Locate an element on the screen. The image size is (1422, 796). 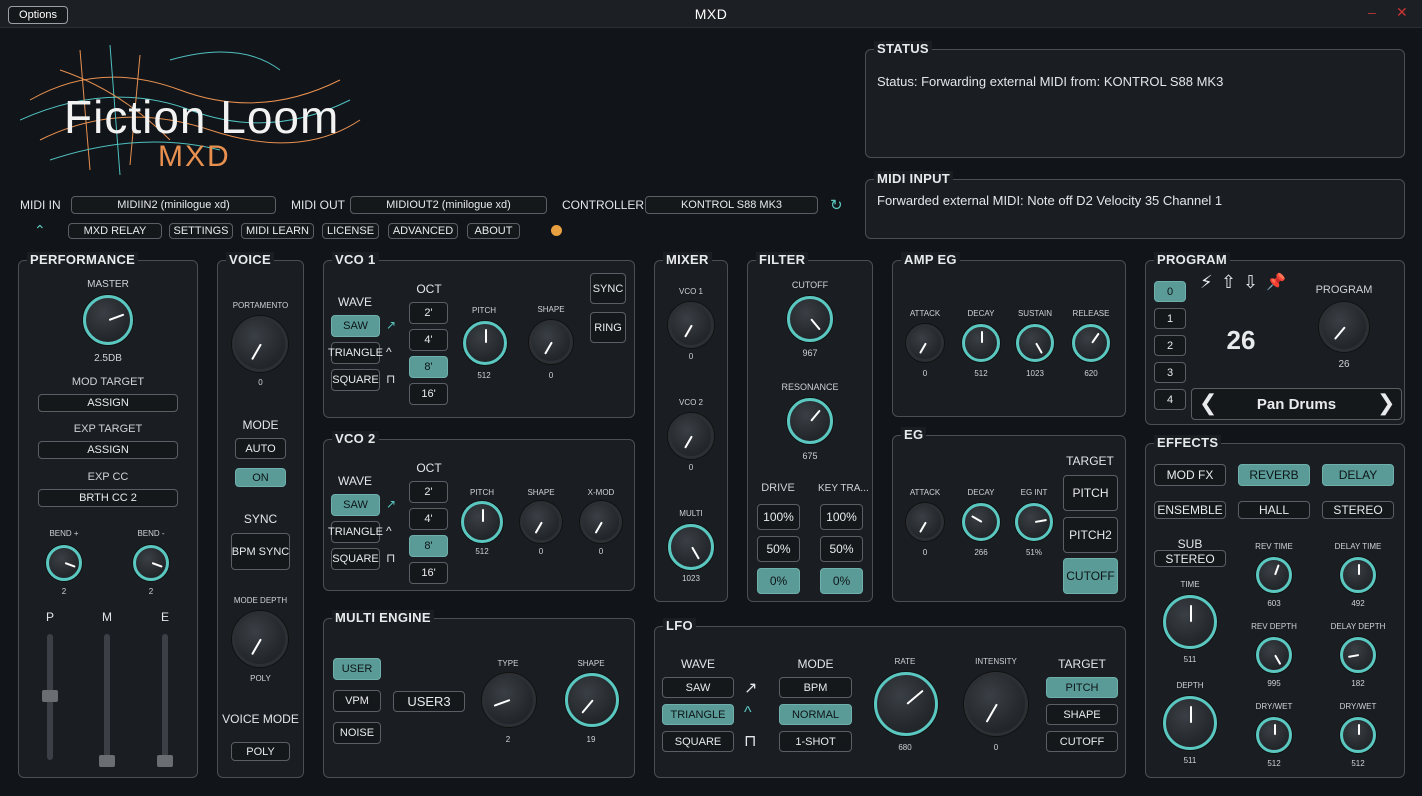
vco1-oct-16: 16' is located at coordinates (428, 394).